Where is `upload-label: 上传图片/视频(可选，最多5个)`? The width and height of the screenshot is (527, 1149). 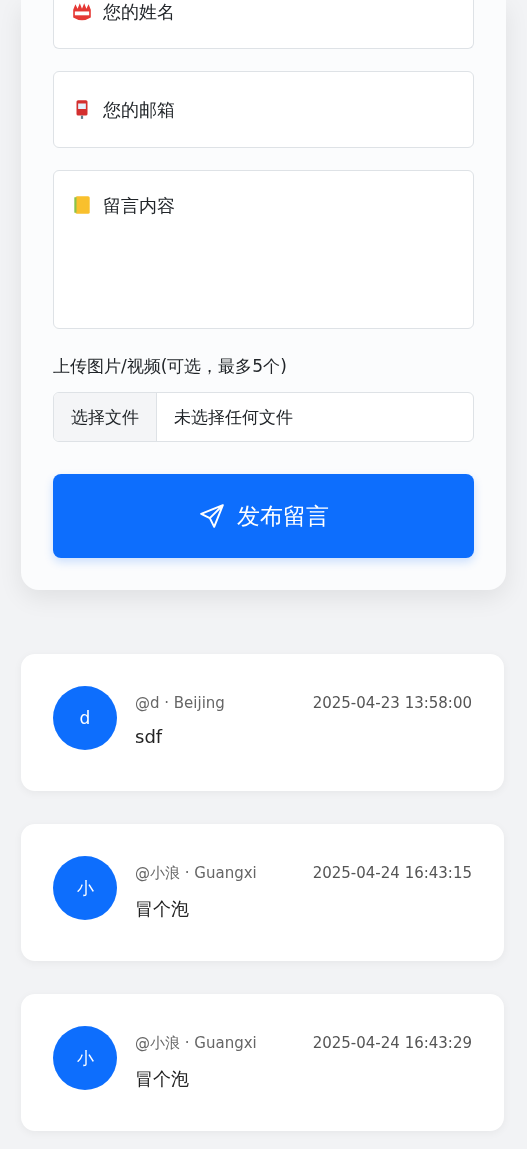 upload-label: 上传图片/视频(可选，最多5个) is located at coordinates (170, 366).